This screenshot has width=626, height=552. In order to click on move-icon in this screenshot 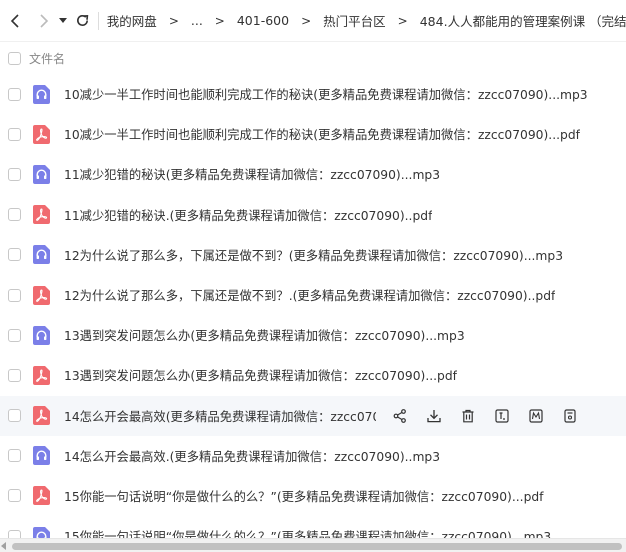, I will do `click(536, 415)`.